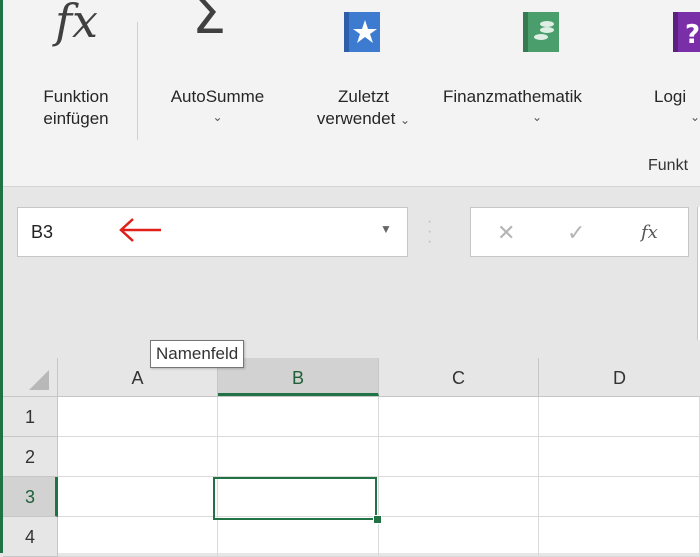 This screenshot has height=557, width=700. What do you see at coordinates (576, 233) in the screenshot?
I see `enter-icon: ✓` at bounding box center [576, 233].